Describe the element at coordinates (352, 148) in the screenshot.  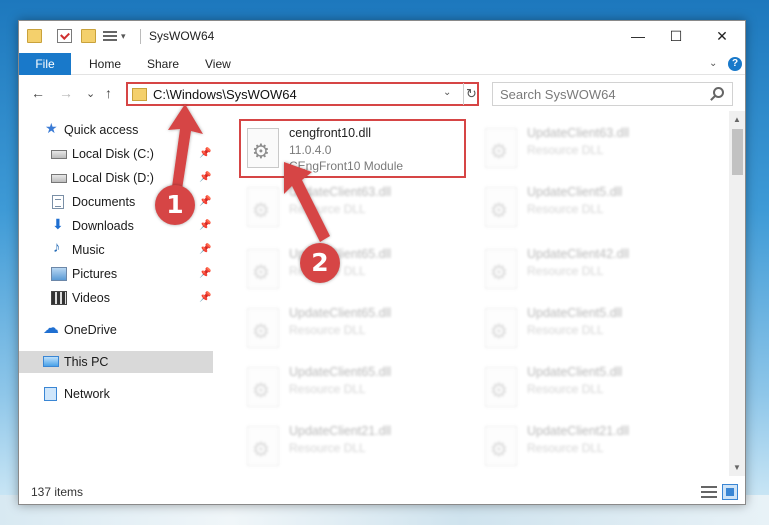
I see `highlight-box` at that location.